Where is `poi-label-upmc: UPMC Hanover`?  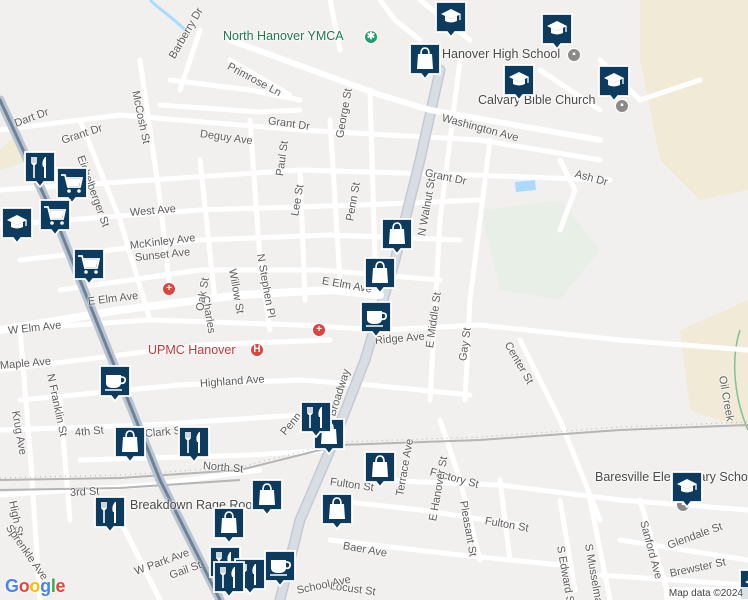
poi-label-upmc: UPMC Hanover is located at coordinates (192, 350).